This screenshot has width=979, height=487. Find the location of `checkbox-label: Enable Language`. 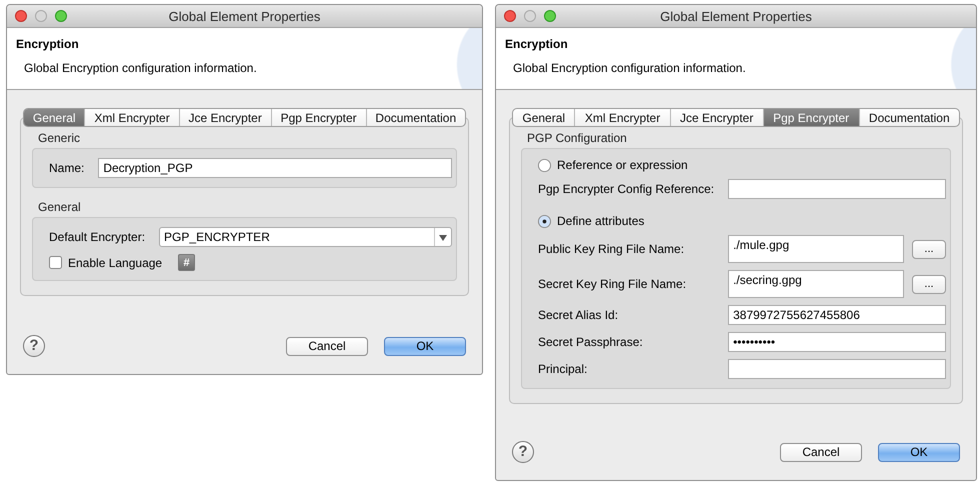

checkbox-label: Enable Language is located at coordinates (115, 263).